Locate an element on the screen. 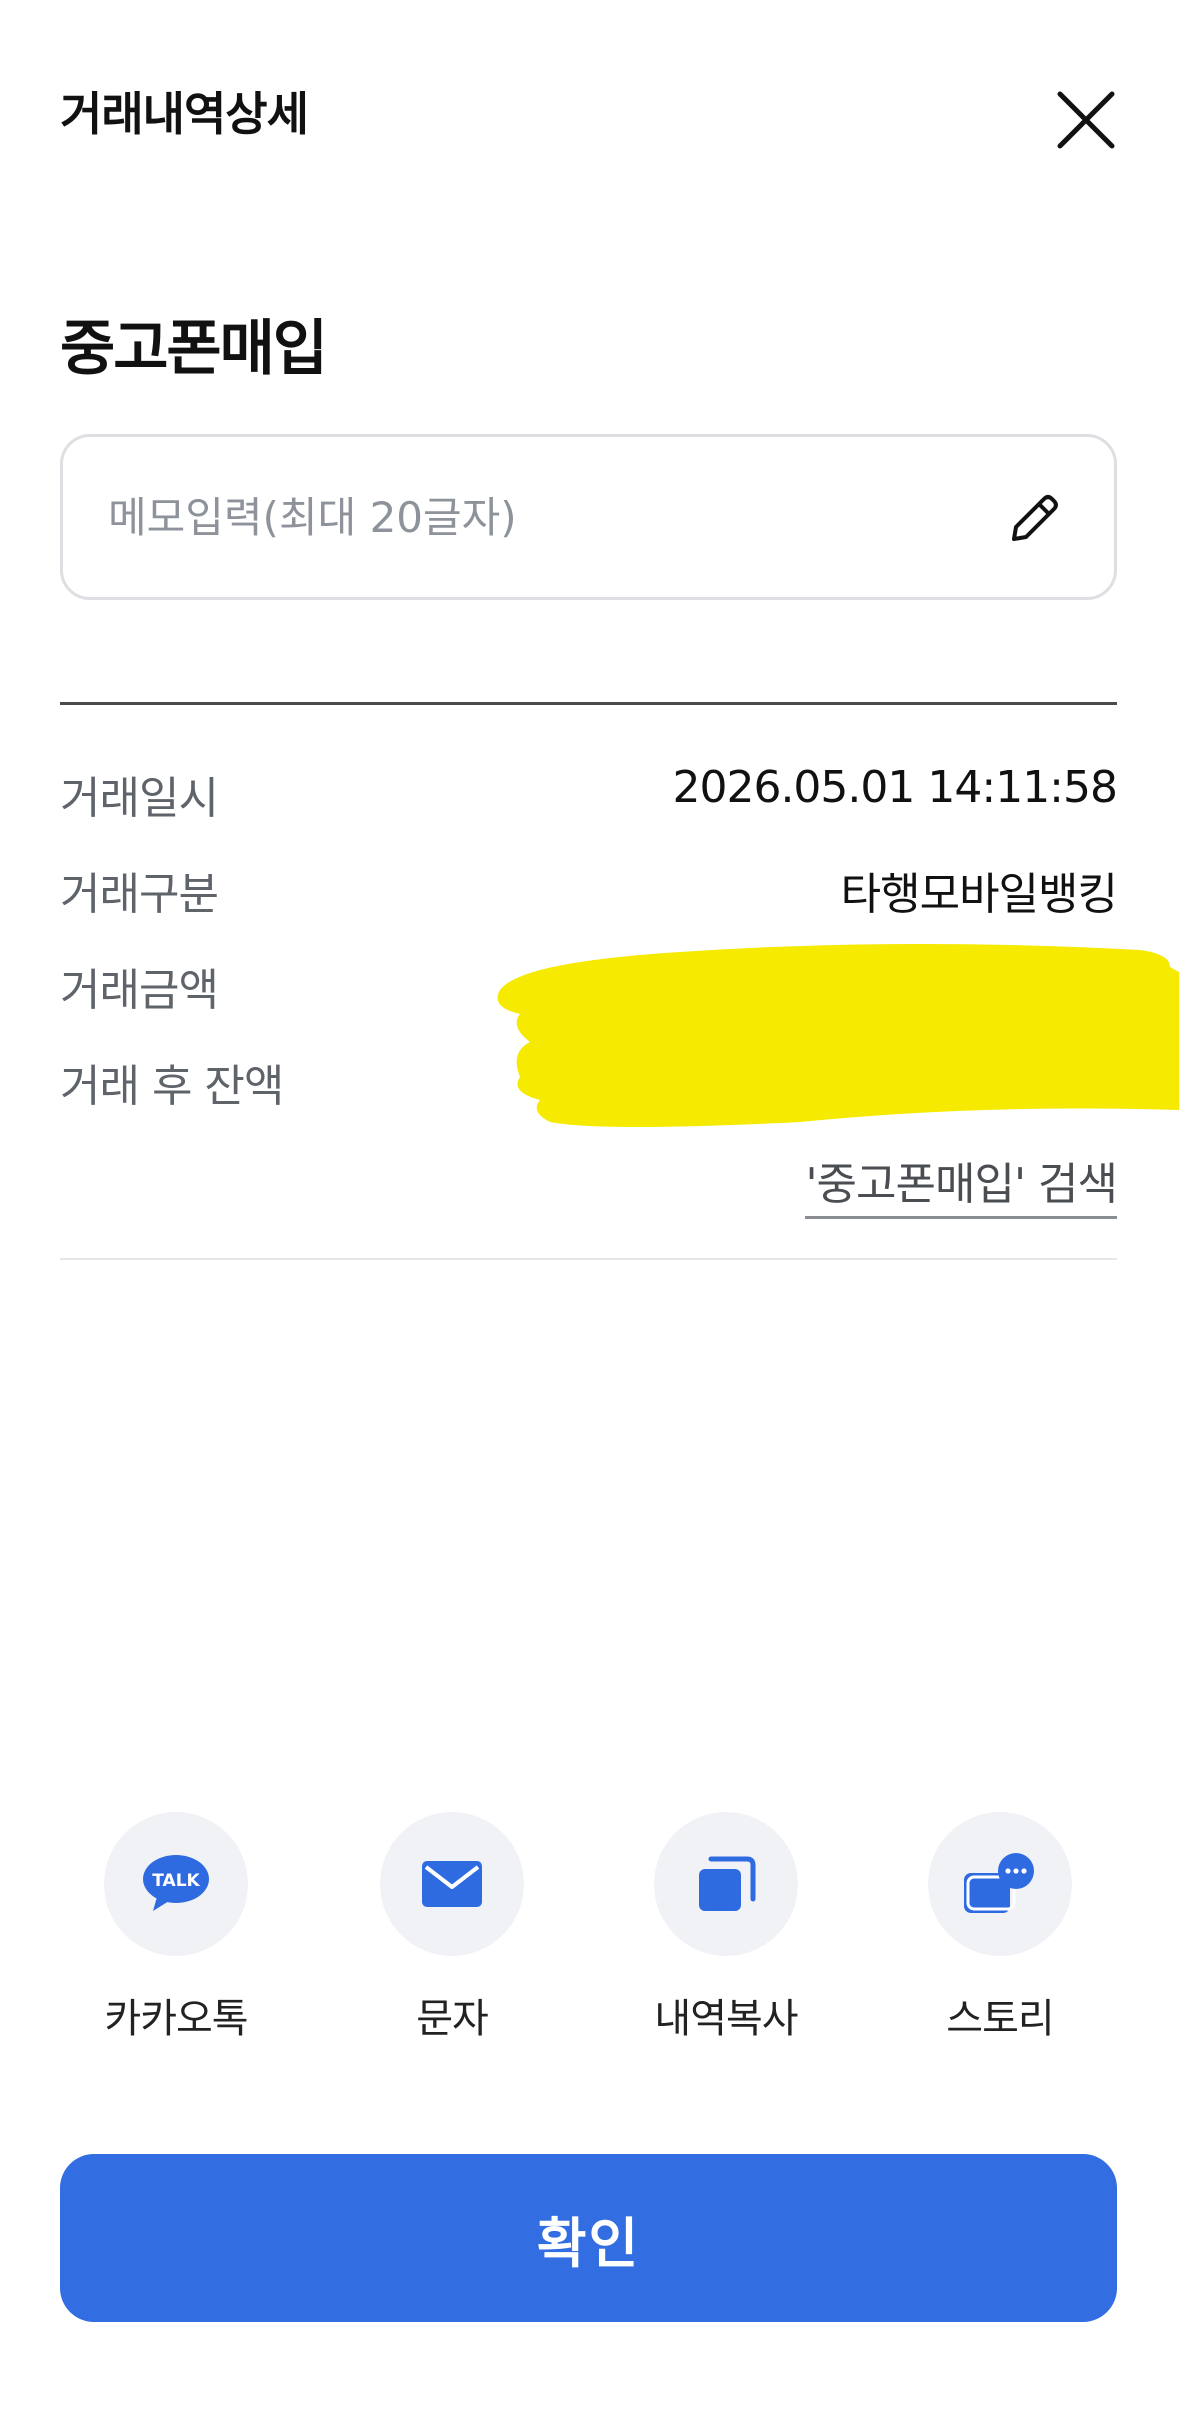 The width and height of the screenshot is (1179, 2426). edit-memo-button is located at coordinates (1035, 518).